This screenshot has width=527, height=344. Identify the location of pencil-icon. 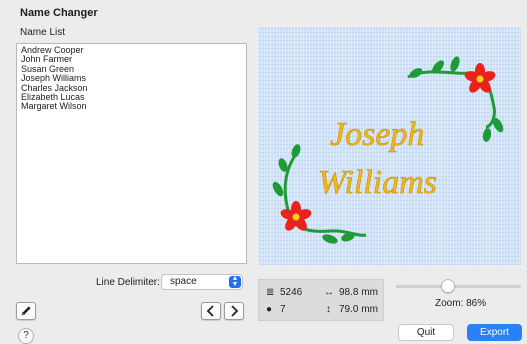
(26, 311).